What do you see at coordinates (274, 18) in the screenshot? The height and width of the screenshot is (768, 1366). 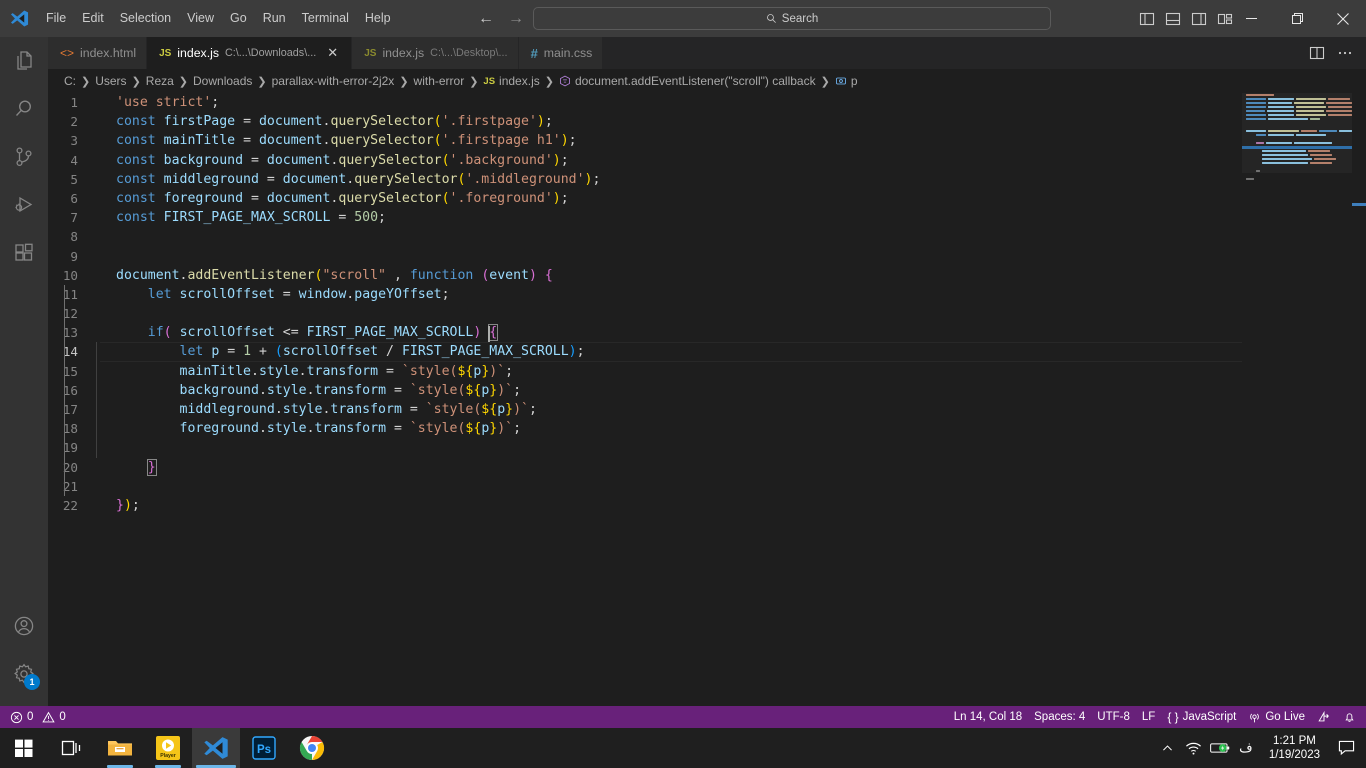 I see `menu-run: Run` at bounding box center [274, 18].